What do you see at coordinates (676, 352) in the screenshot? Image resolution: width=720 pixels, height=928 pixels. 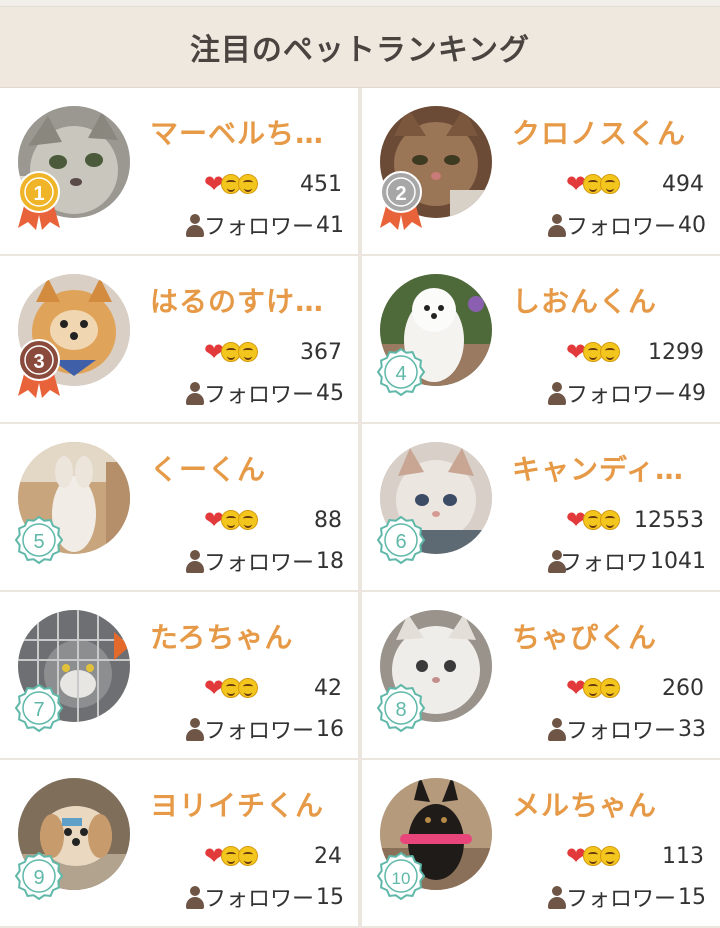 I see `reaction-count: 1299` at bounding box center [676, 352].